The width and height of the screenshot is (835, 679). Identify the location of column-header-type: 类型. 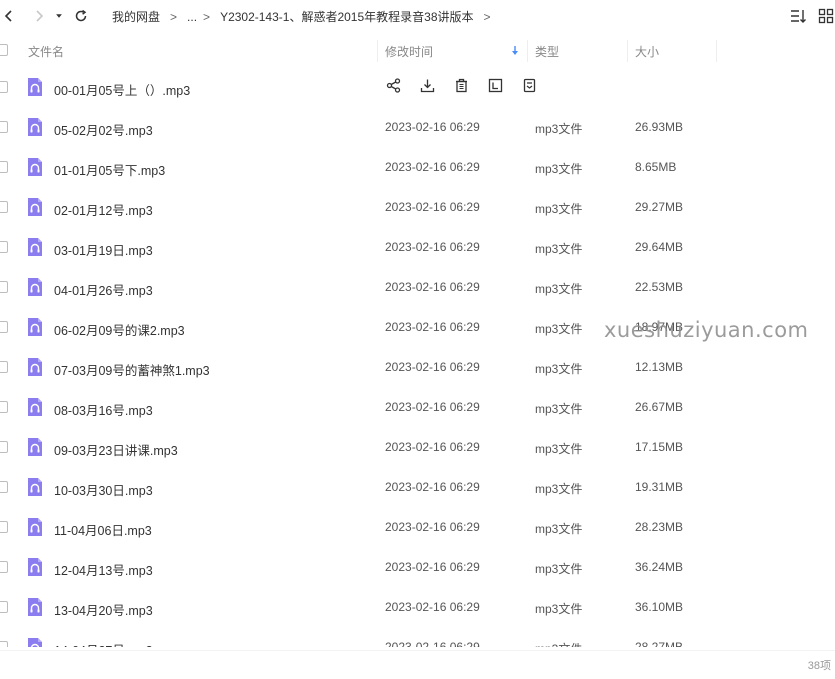
(547, 51).